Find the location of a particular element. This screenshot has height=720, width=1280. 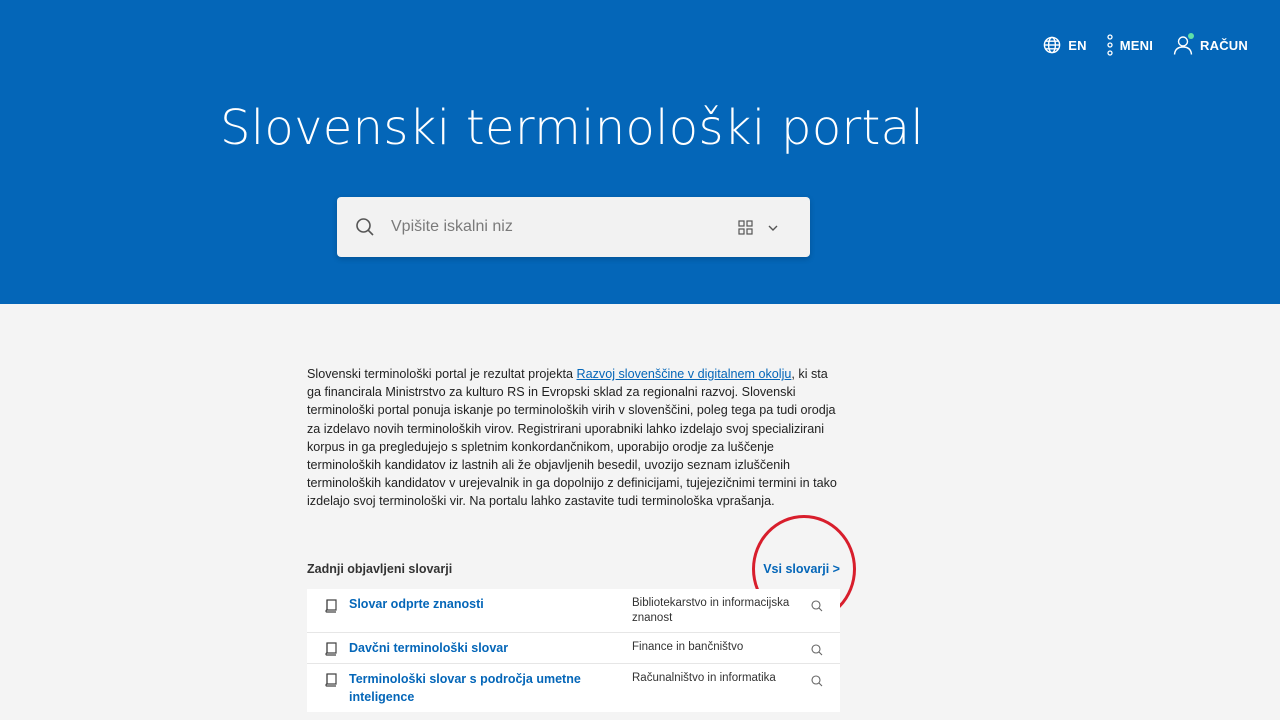

chevron-down-icon is located at coordinates (773, 230).